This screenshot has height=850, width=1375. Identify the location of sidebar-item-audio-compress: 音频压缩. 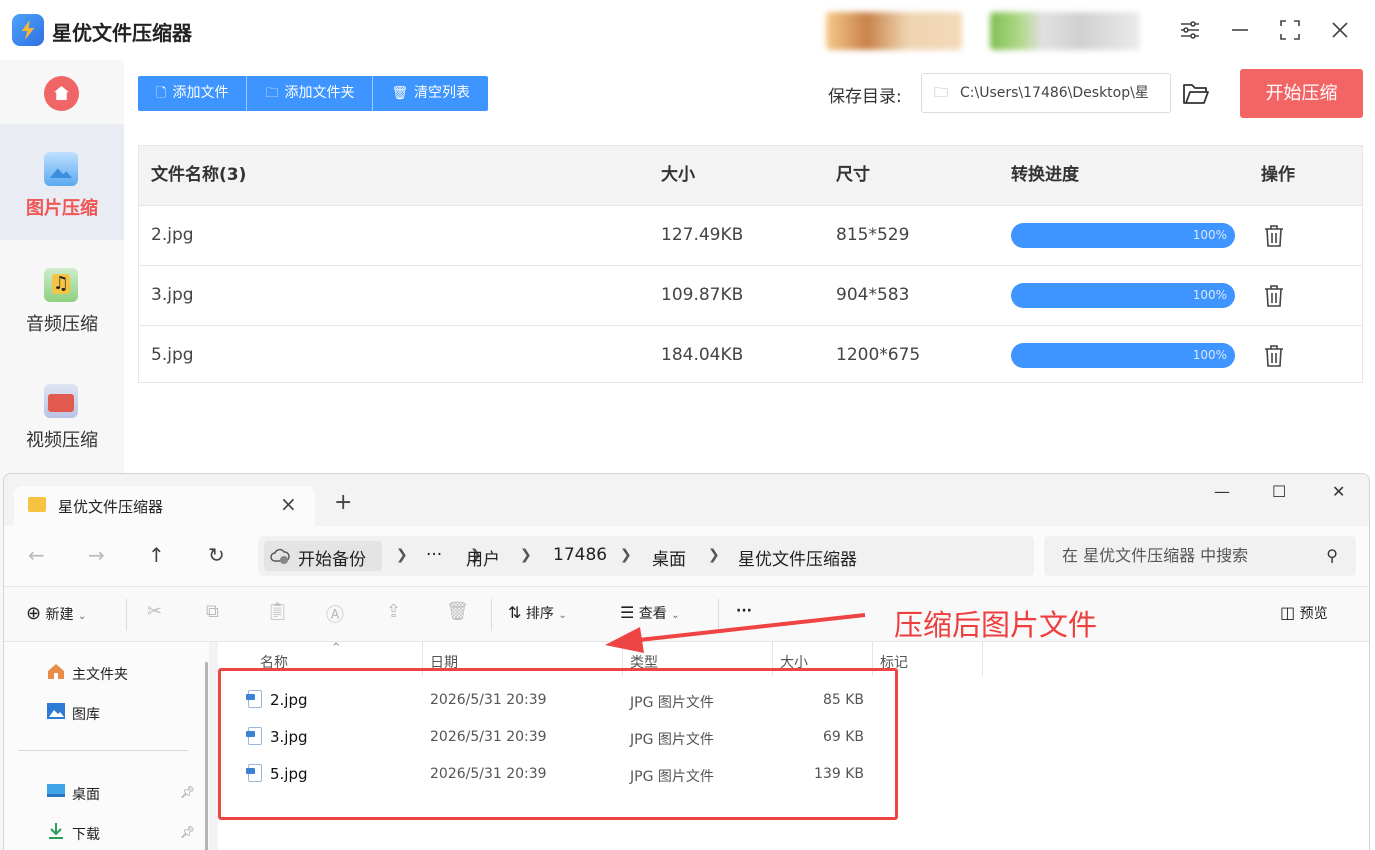
(62, 298).